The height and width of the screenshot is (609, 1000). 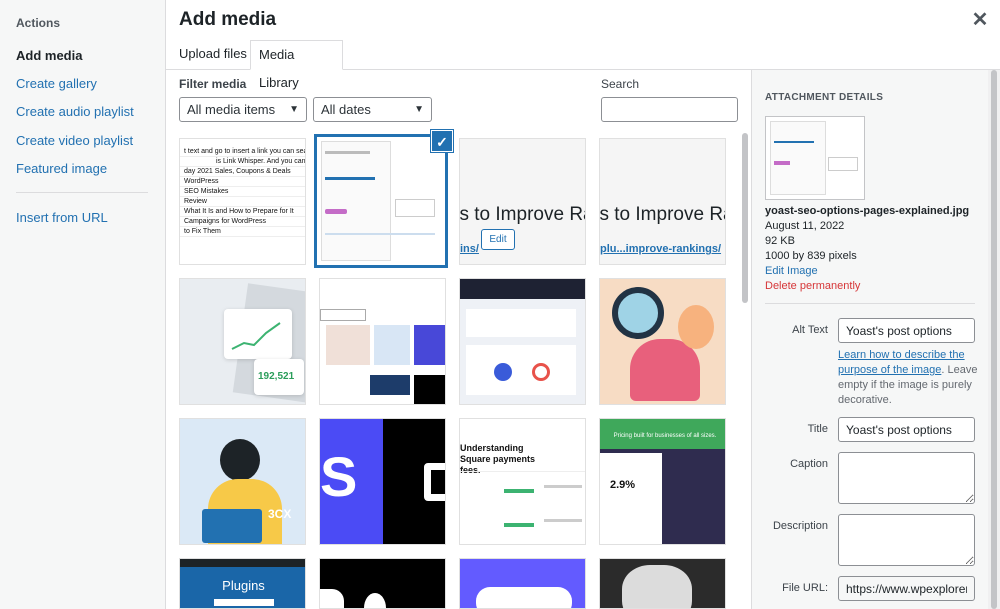 I want to click on title-label: Title, so click(x=817, y=429).